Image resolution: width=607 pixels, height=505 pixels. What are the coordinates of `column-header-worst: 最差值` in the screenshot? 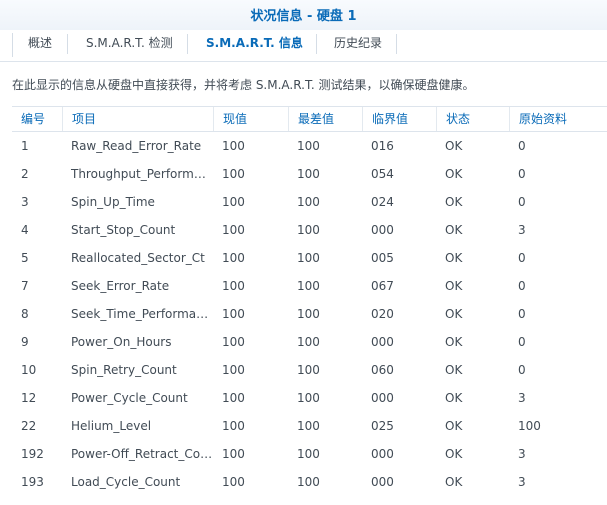 It's located at (325, 119).